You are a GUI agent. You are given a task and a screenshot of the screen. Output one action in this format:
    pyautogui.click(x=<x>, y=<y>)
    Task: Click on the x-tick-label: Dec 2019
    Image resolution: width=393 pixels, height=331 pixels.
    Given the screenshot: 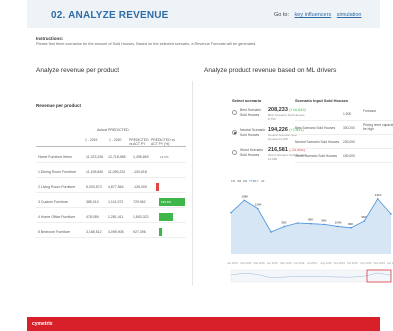 What is the action you would take?
    pyautogui.click(x=380, y=263)
    